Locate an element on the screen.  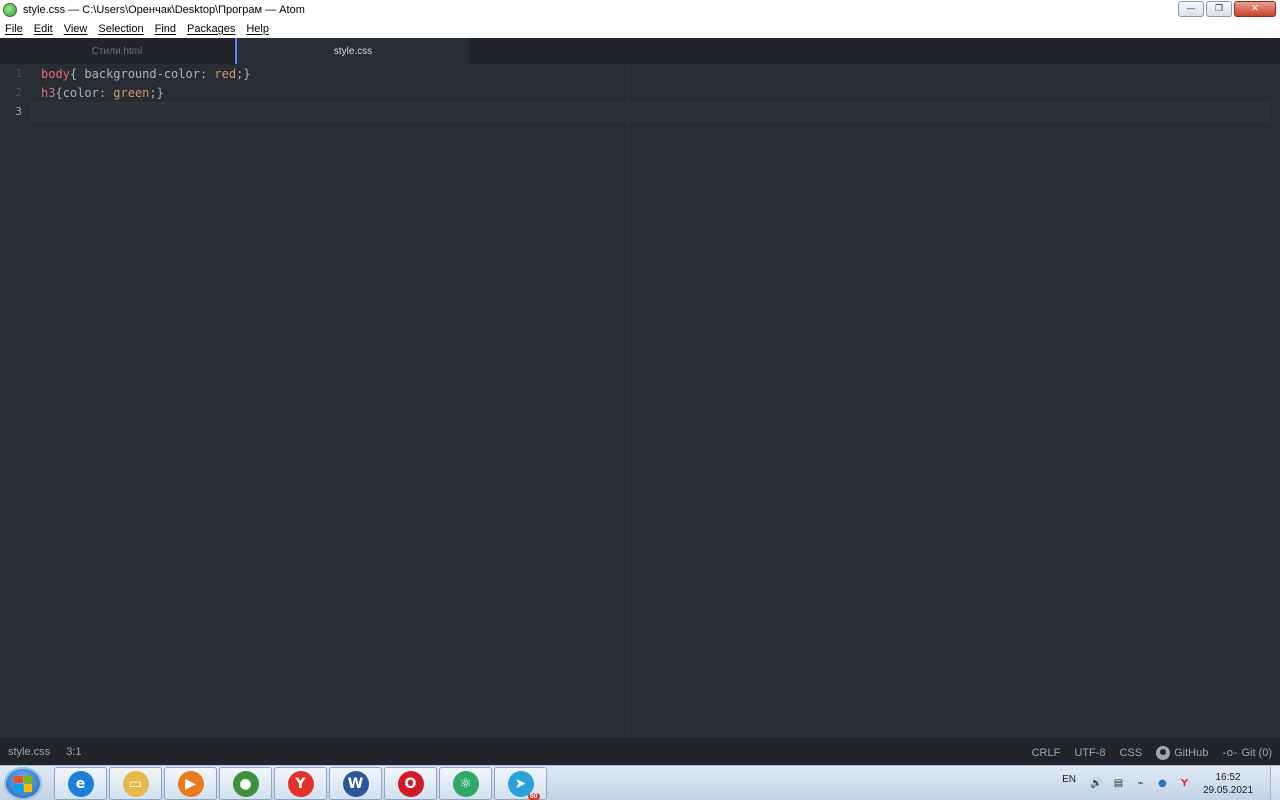
file-explorer-icon: ▭ is located at coordinates (135, 783).